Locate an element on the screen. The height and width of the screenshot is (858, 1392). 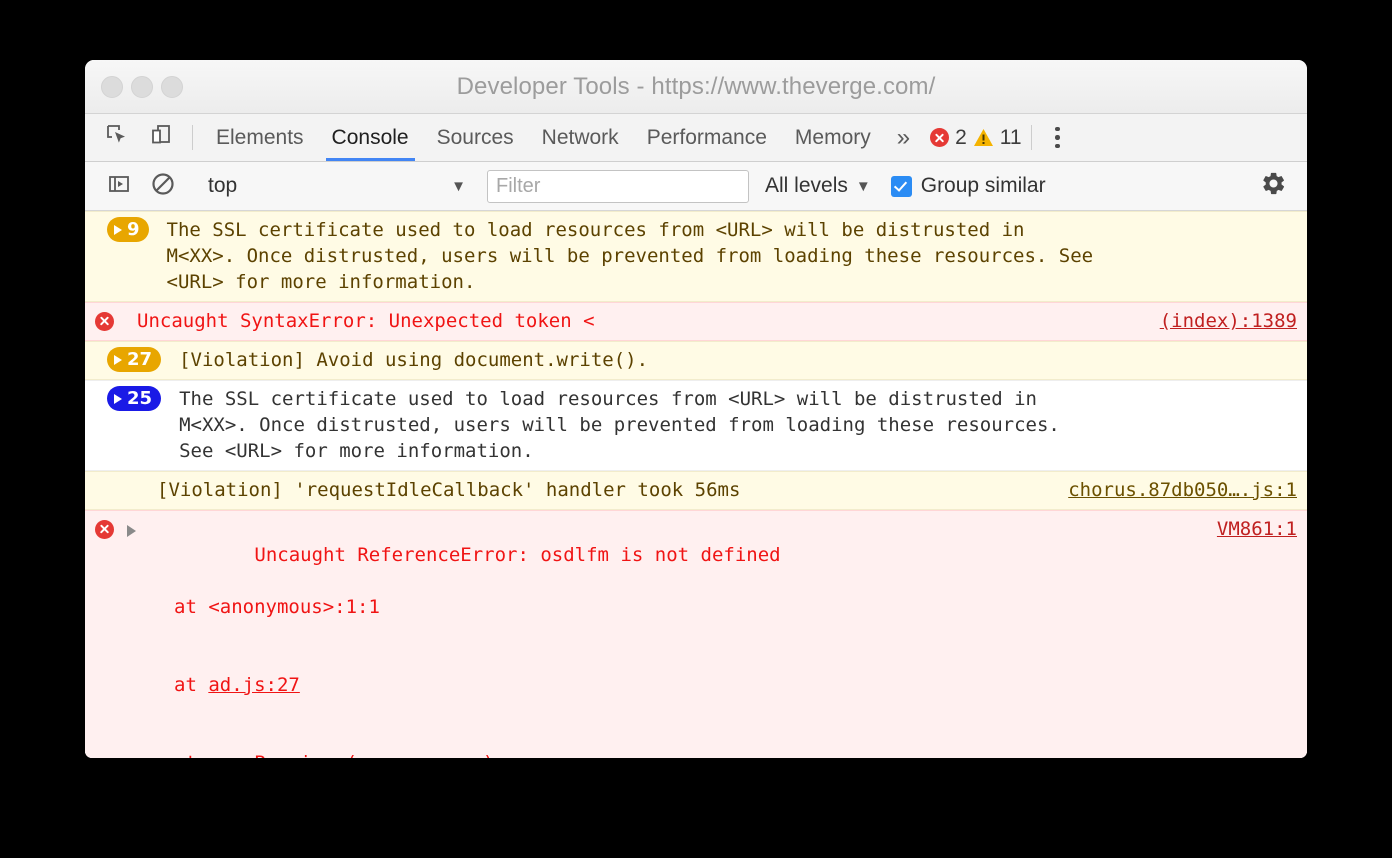
disclosure-triangle-icon is located at coordinates (131, 531).